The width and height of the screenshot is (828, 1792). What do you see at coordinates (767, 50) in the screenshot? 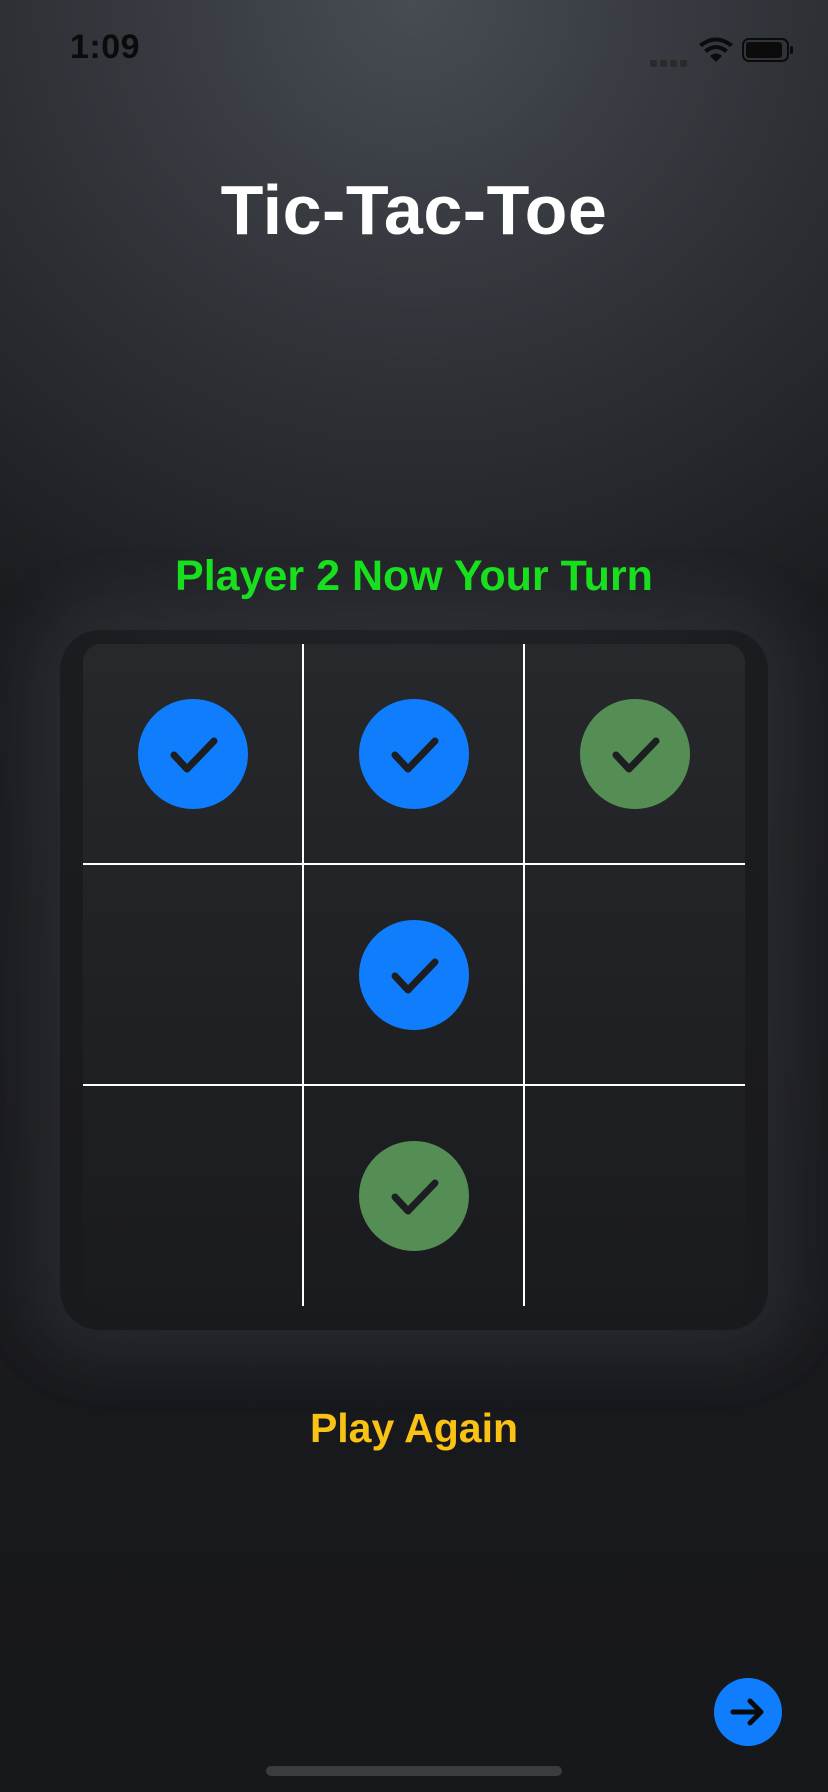
I see `battery-icon` at bounding box center [767, 50].